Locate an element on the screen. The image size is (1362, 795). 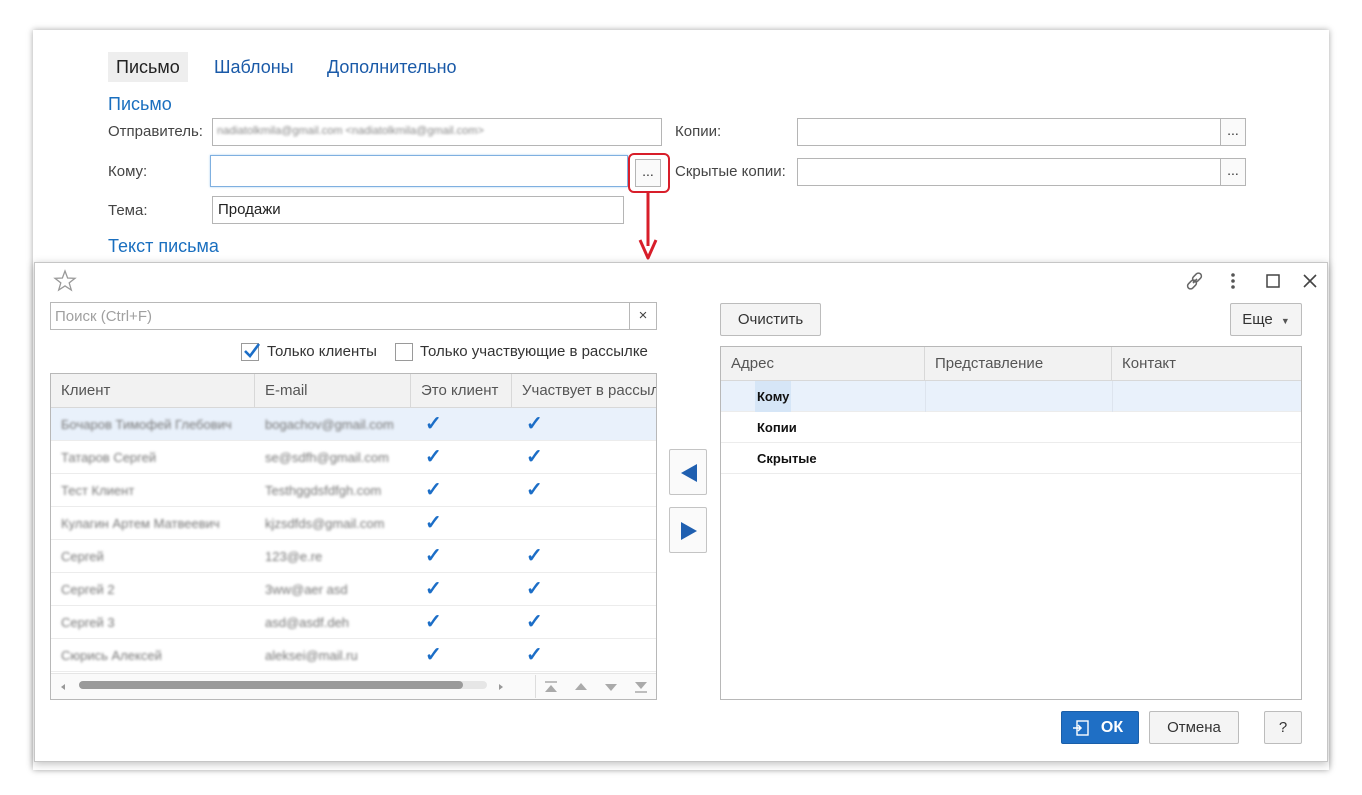
tab-additional: Дополнительно is located at coordinates (392, 67).